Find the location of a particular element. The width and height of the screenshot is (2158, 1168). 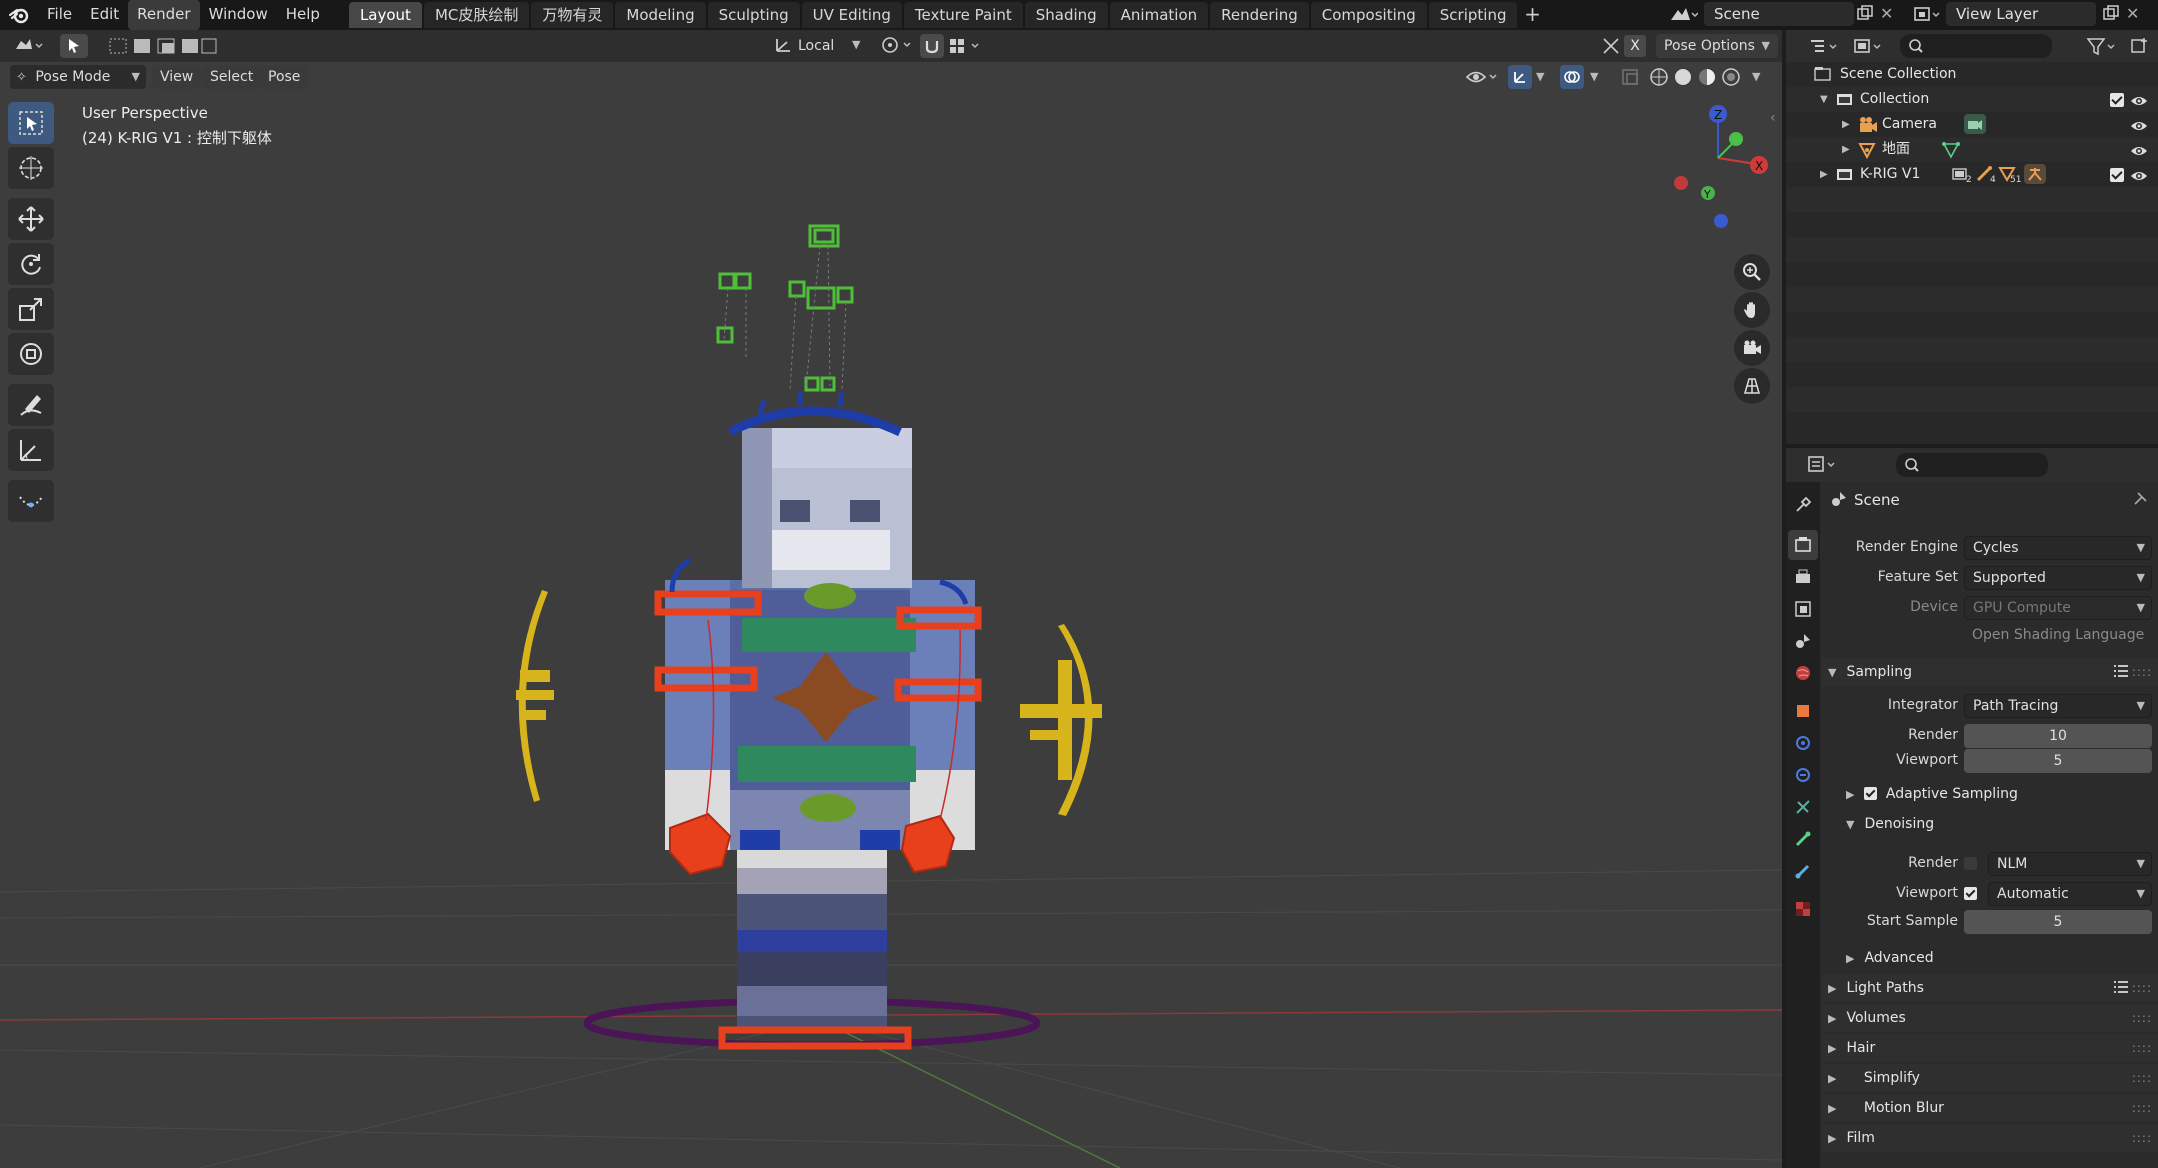

mode-dropdown: ✧ Pose Mode ▼ is located at coordinates (78, 77).